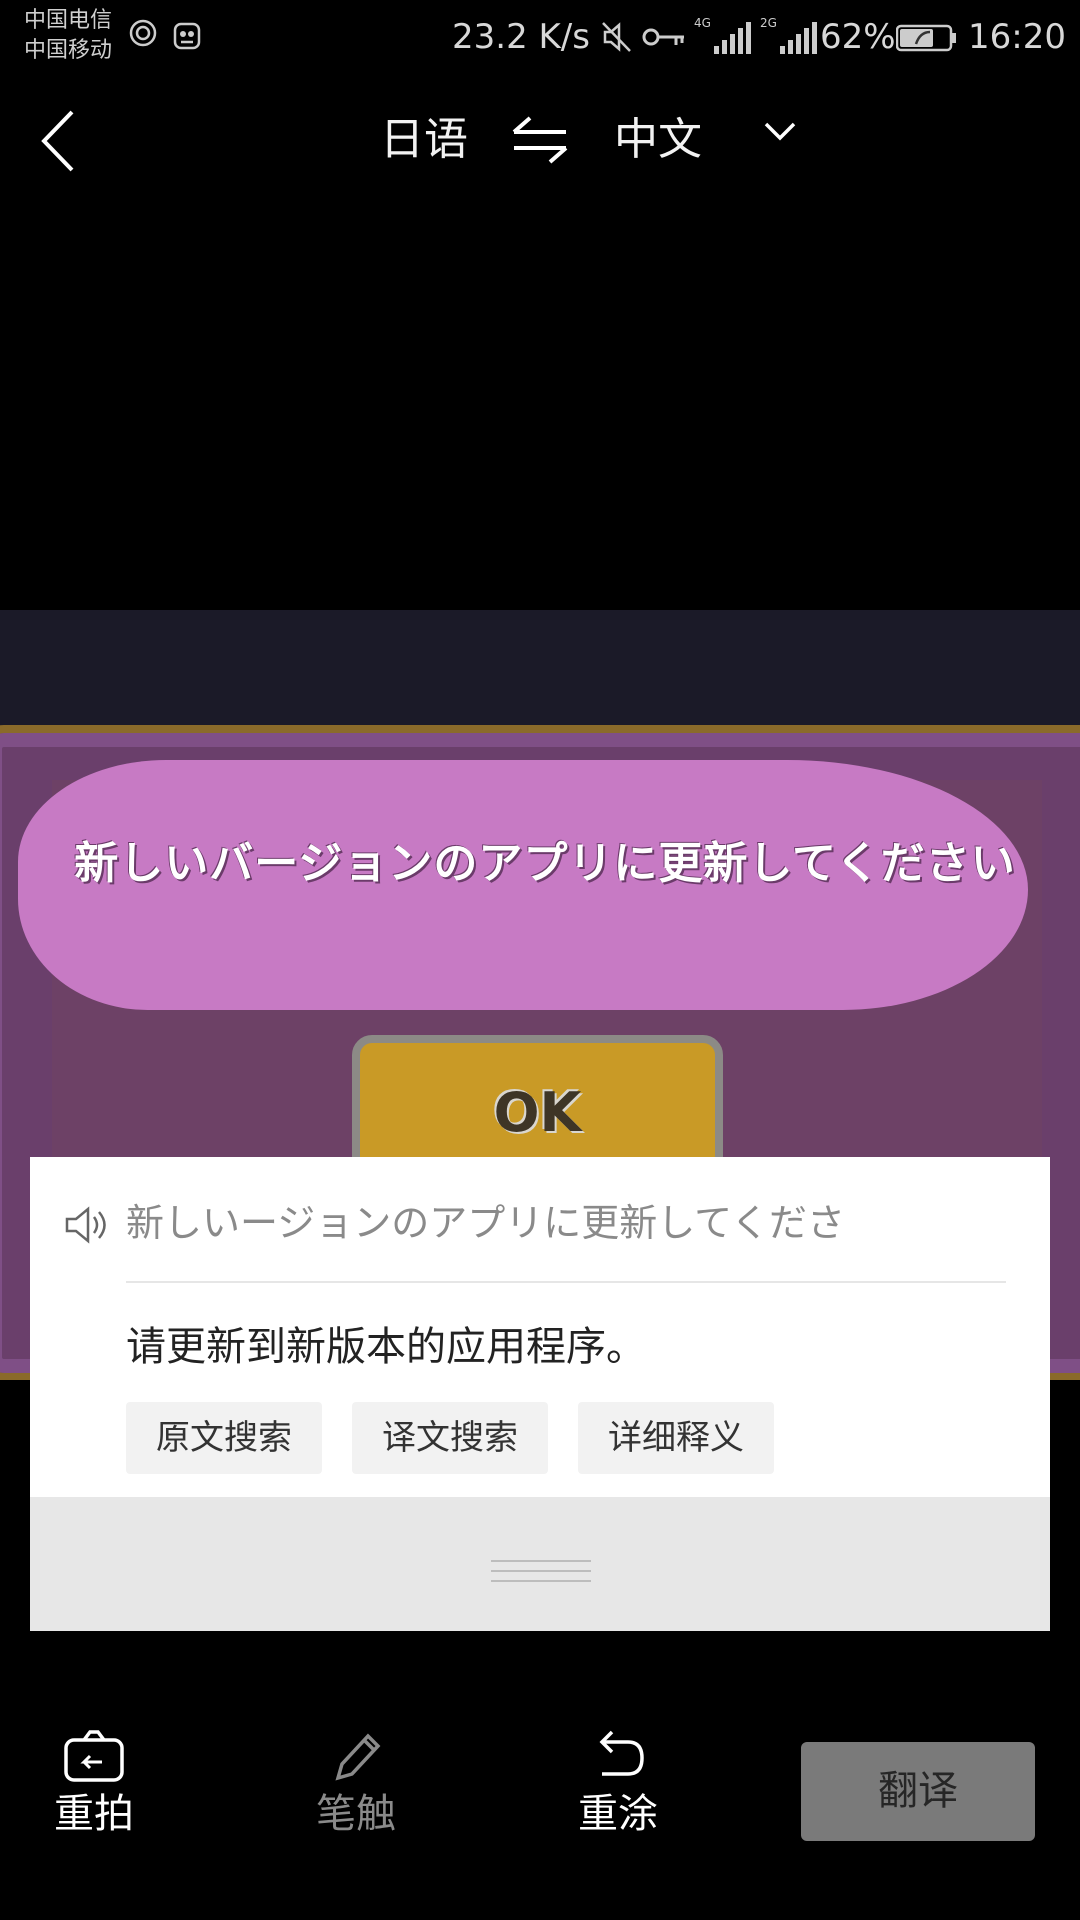  Describe the element at coordinates (143, 35) in the screenshot. I see `hotspot-icon` at that location.